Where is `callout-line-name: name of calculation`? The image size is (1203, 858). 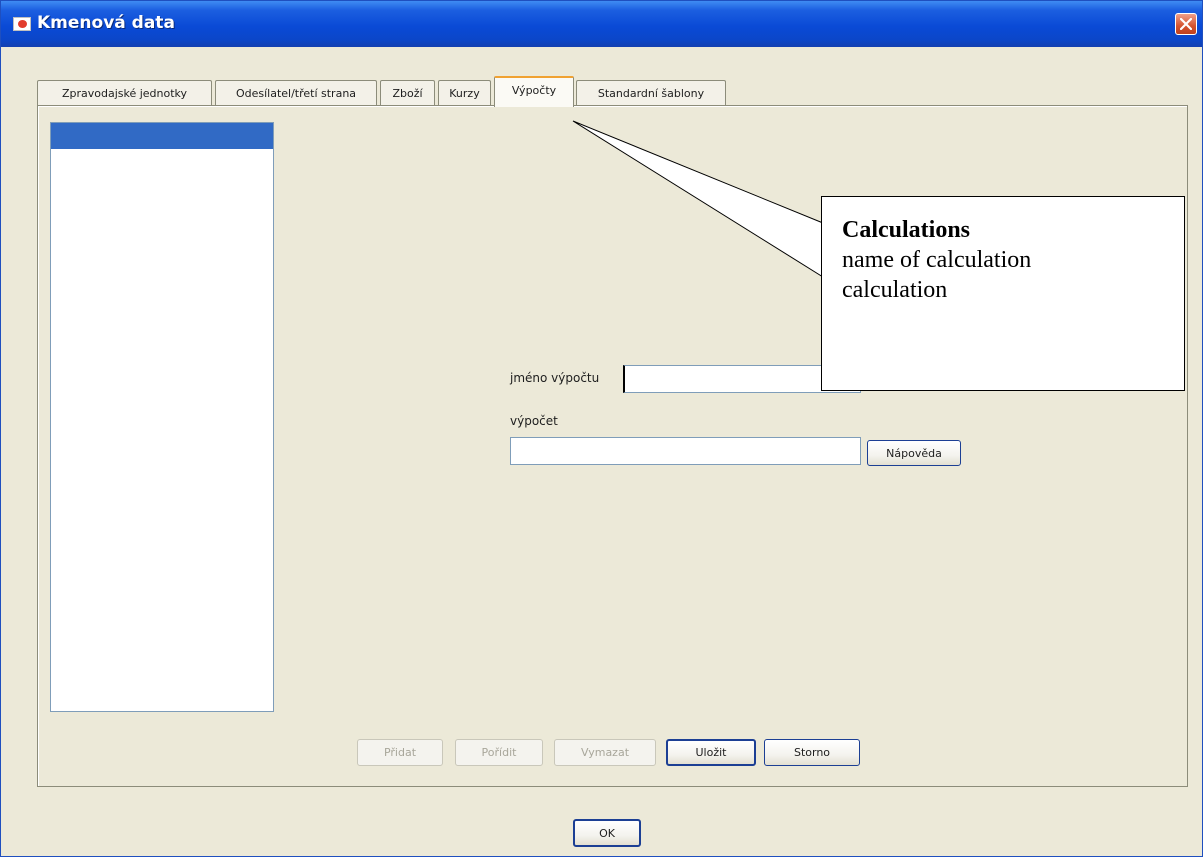
callout-line-name: name of calculation is located at coordinates (937, 260).